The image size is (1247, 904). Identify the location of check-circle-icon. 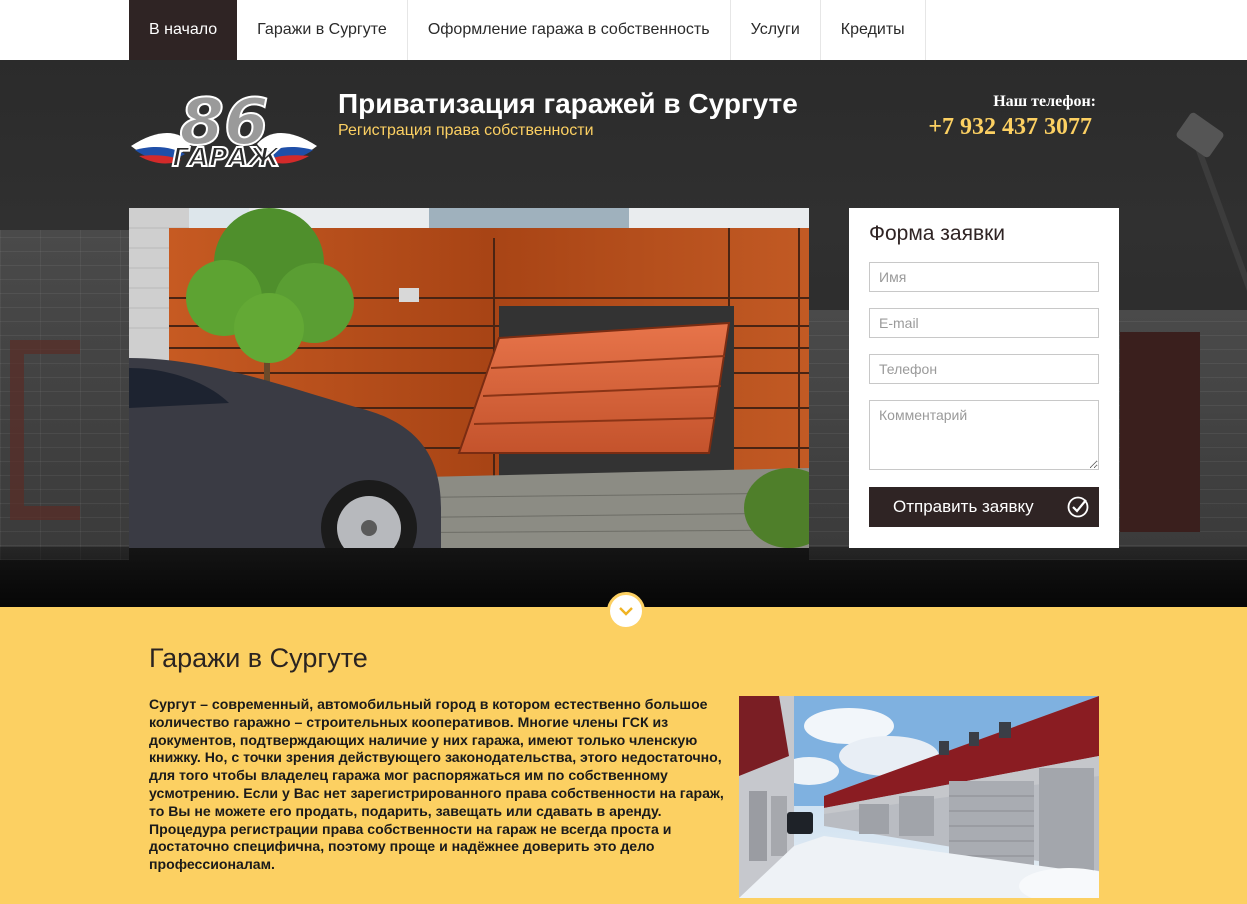
(1078, 507).